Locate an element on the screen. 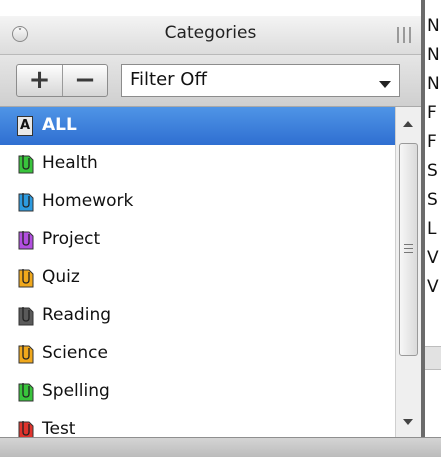 The width and height of the screenshot is (441, 457). chevron-down-icon is located at coordinates (385, 84).